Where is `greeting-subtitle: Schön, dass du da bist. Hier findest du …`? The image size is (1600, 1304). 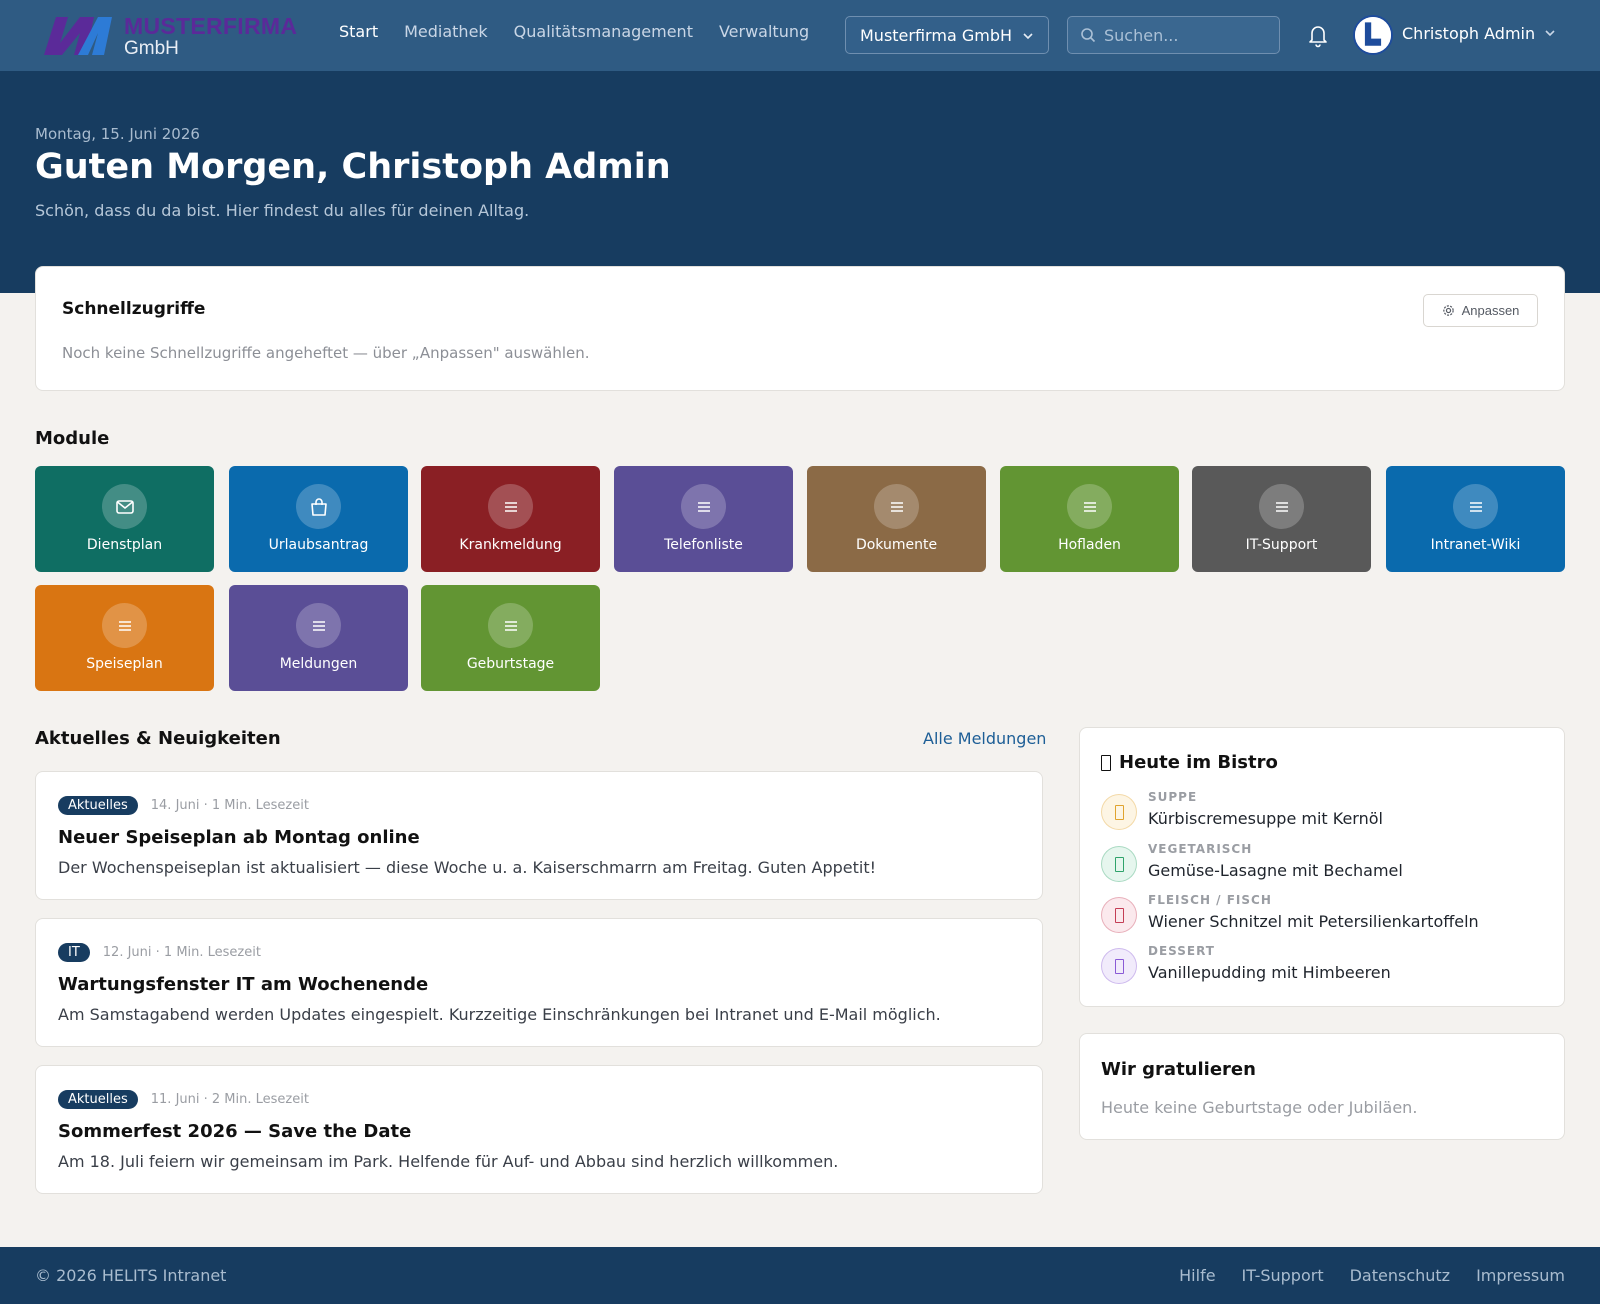
greeting-subtitle: Schön, dass du da bist. Hier findest du … is located at coordinates (282, 210).